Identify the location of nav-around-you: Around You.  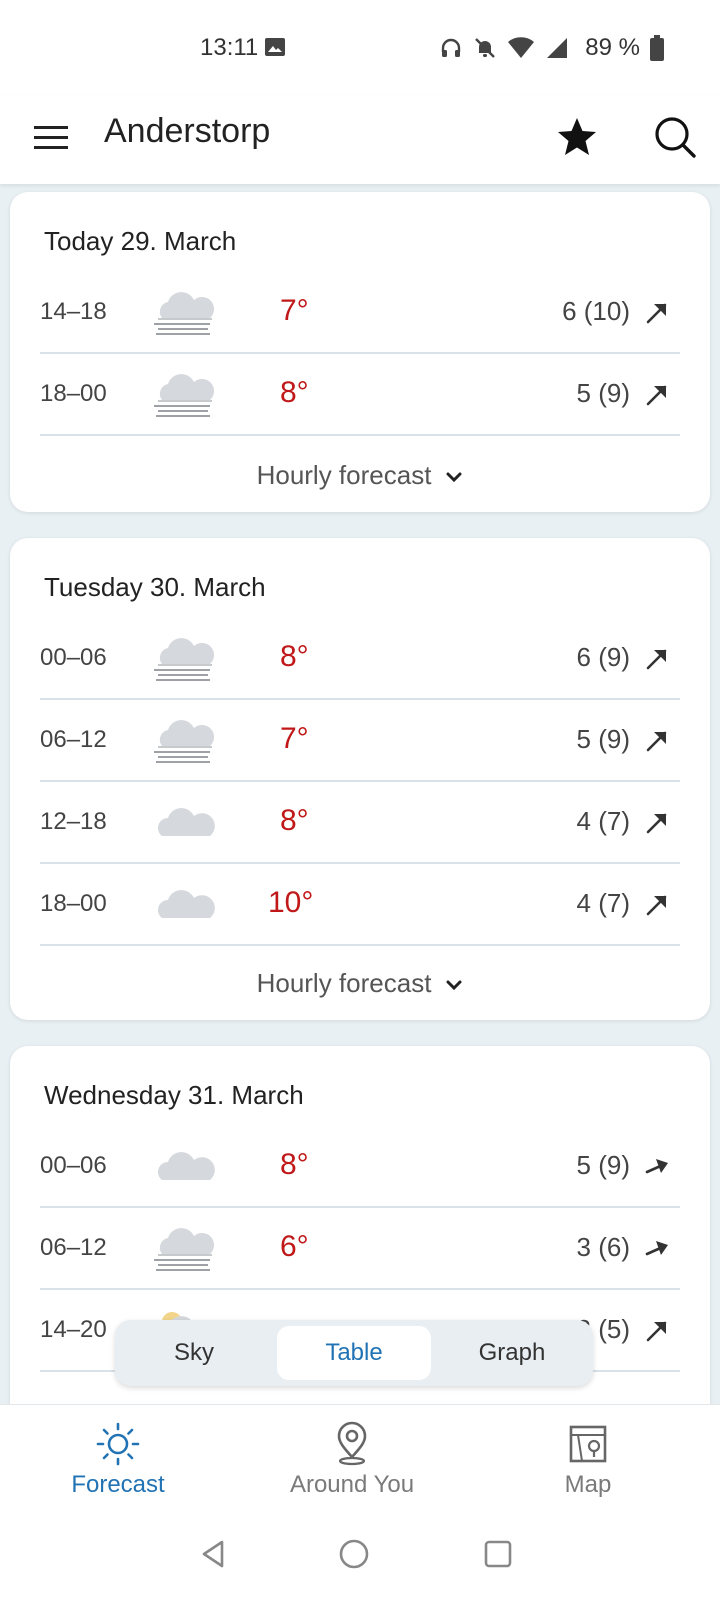
(352, 1463).